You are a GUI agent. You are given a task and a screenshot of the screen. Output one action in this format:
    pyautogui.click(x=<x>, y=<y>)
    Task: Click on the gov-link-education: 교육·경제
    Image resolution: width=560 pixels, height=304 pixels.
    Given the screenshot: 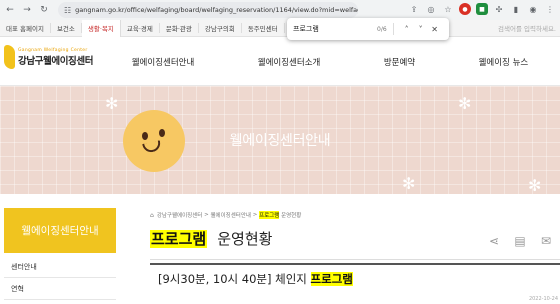 What is the action you would take?
    pyautogui.click(x=140, y=28)
    